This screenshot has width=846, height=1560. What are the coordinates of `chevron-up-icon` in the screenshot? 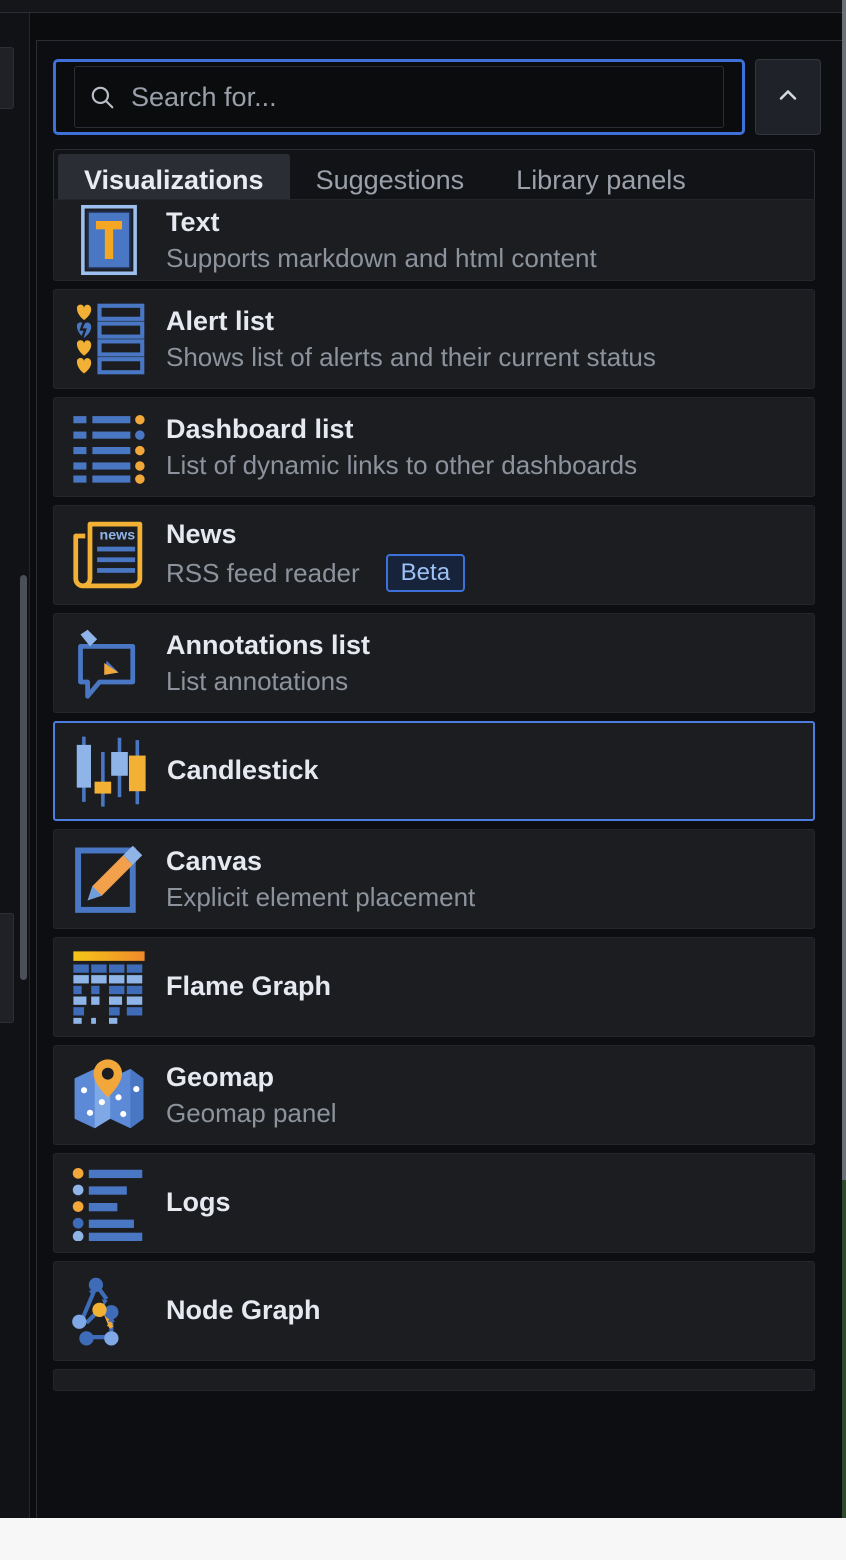 It's located at (788, 97).